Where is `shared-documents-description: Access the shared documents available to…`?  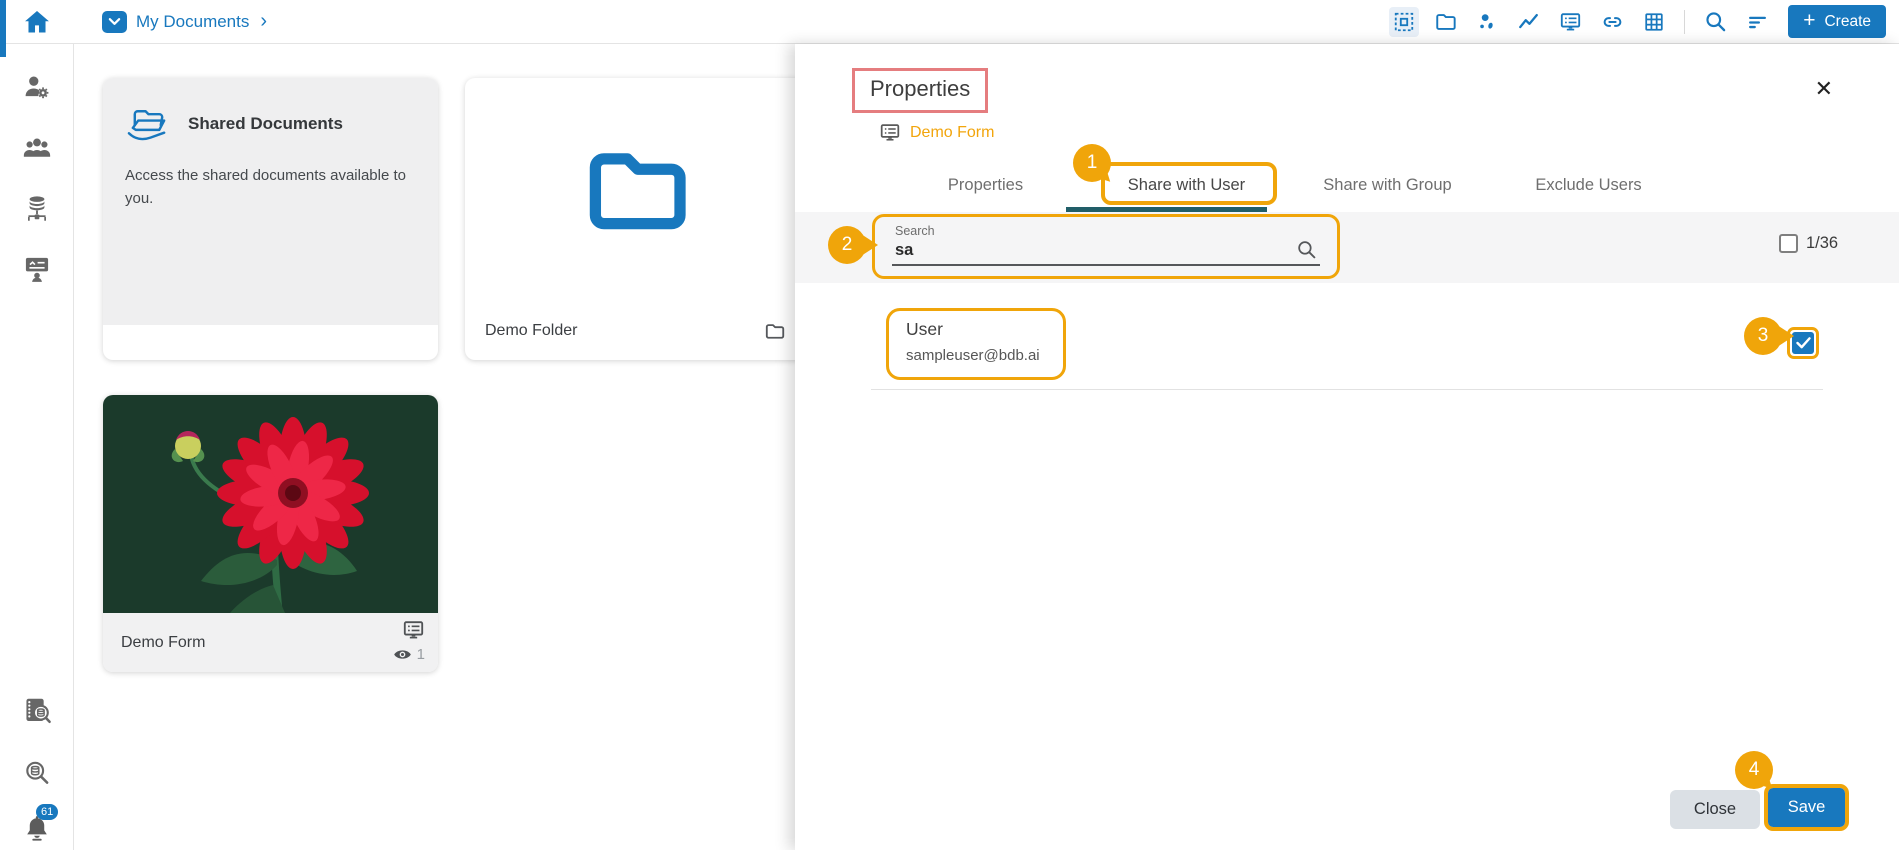
shared-documents-description: Access the shared documents available to… is located at coordinates (265, 187).